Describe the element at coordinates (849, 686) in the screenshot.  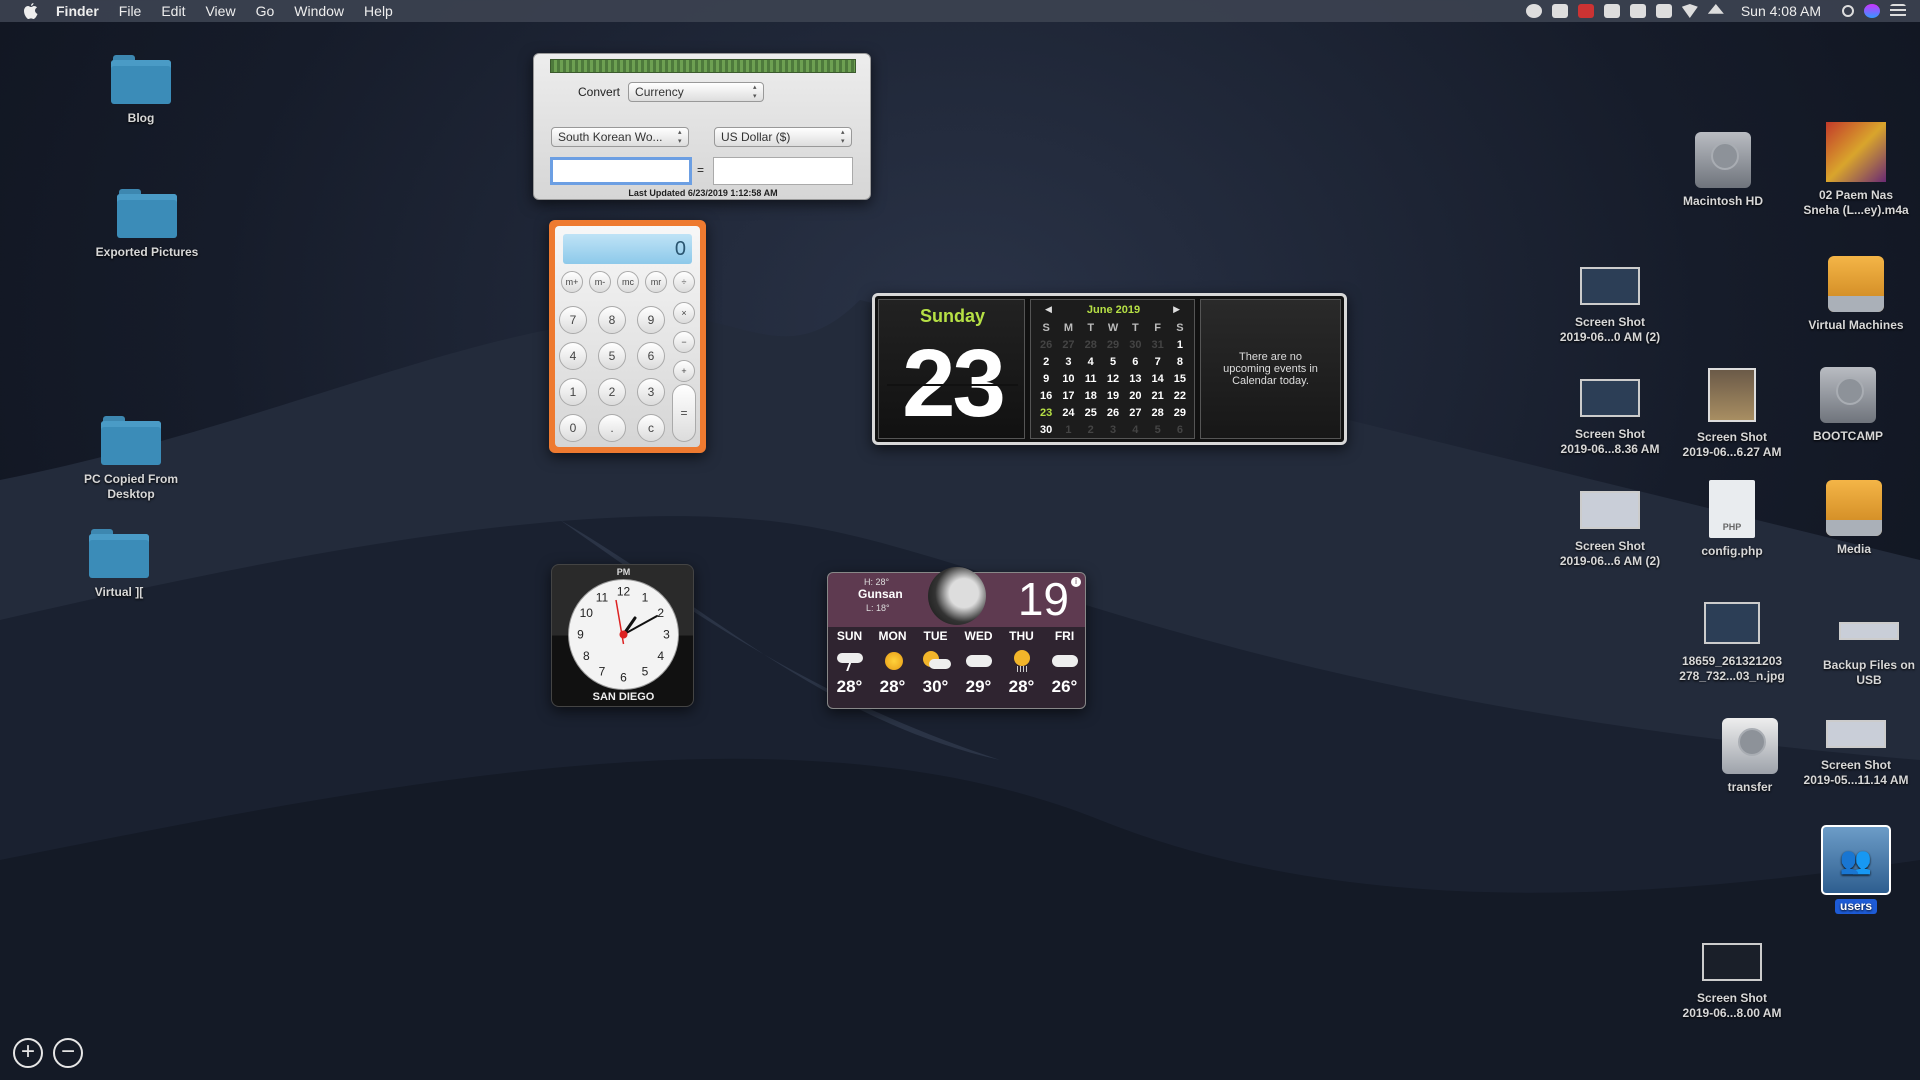
I see `forecast-temp: 28°` at that location.